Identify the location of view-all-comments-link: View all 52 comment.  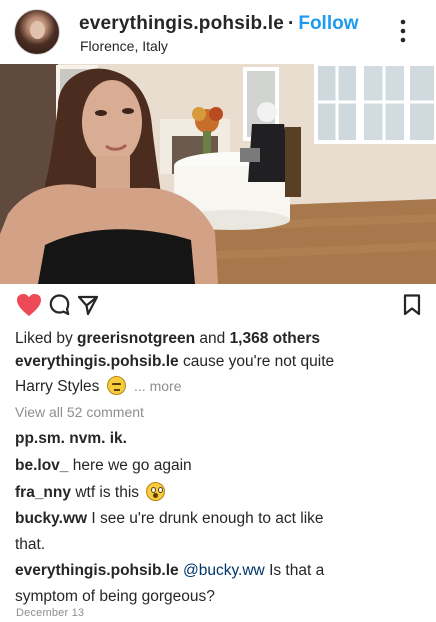
(220, 412).